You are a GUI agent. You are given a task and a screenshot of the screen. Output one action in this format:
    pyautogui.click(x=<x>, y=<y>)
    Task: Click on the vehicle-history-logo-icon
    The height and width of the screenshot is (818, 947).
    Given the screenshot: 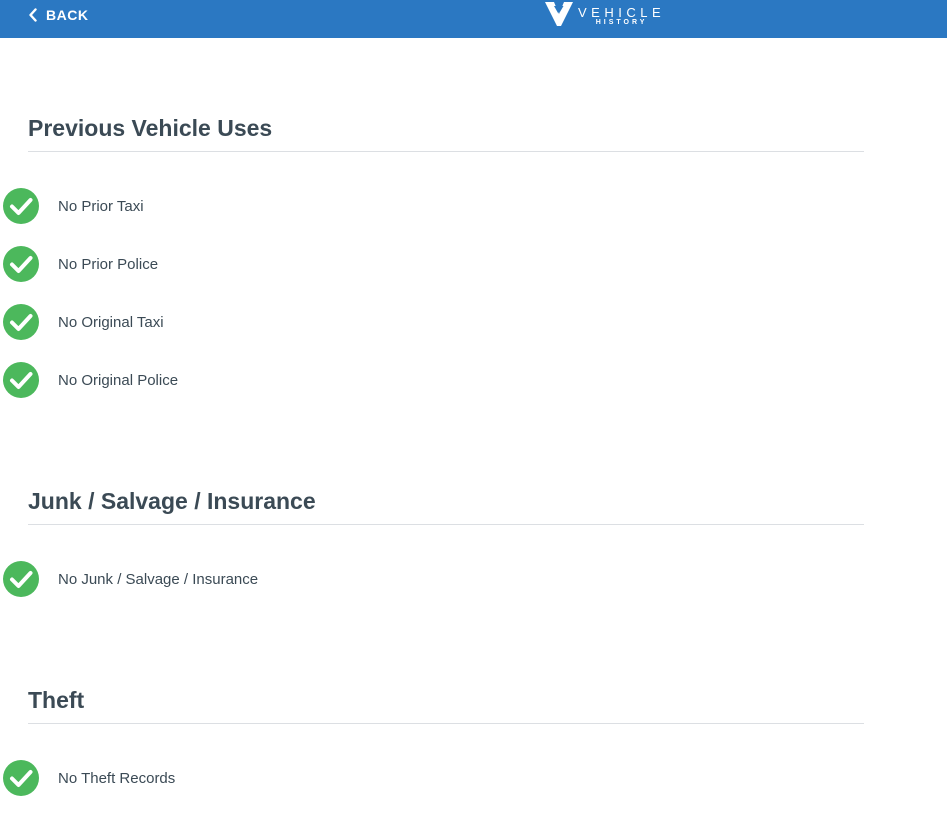 What is the action you would take?
    pyautogui.click(x=559, y=14)
    